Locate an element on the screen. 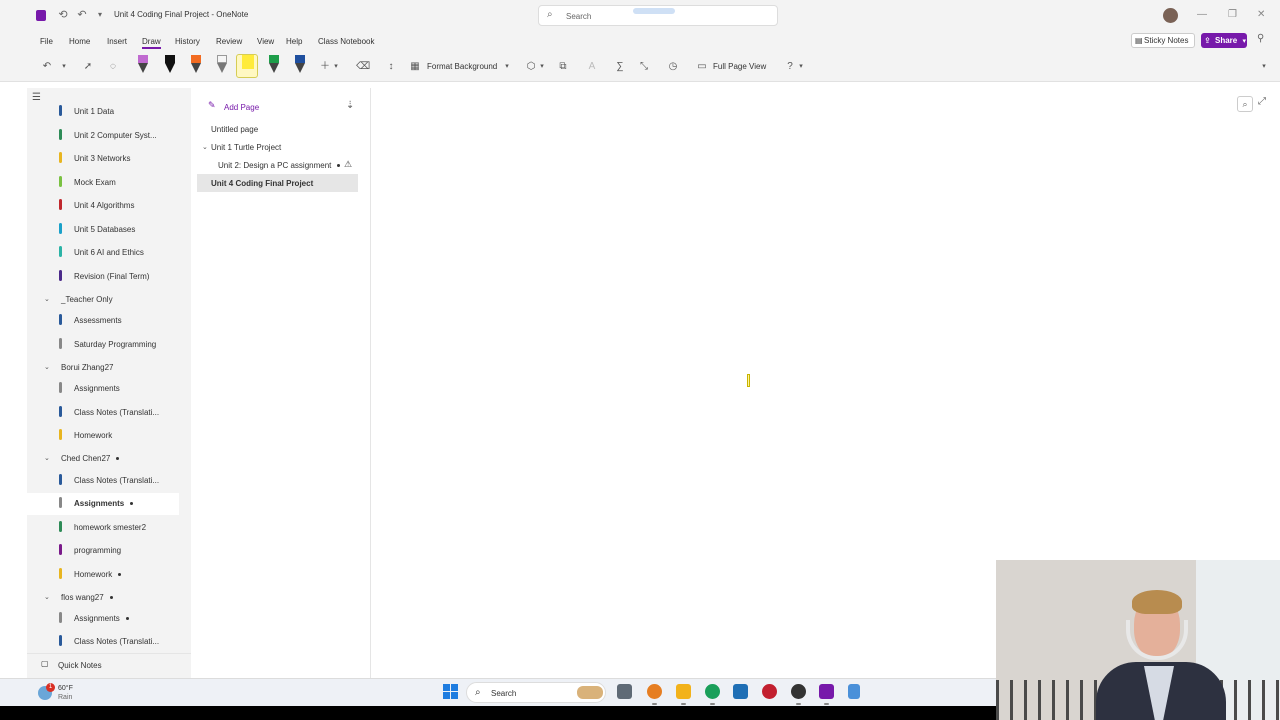 The height and width of the screenshot is (720, 1280). section-programming: programming is located at coordinates (103, 551).